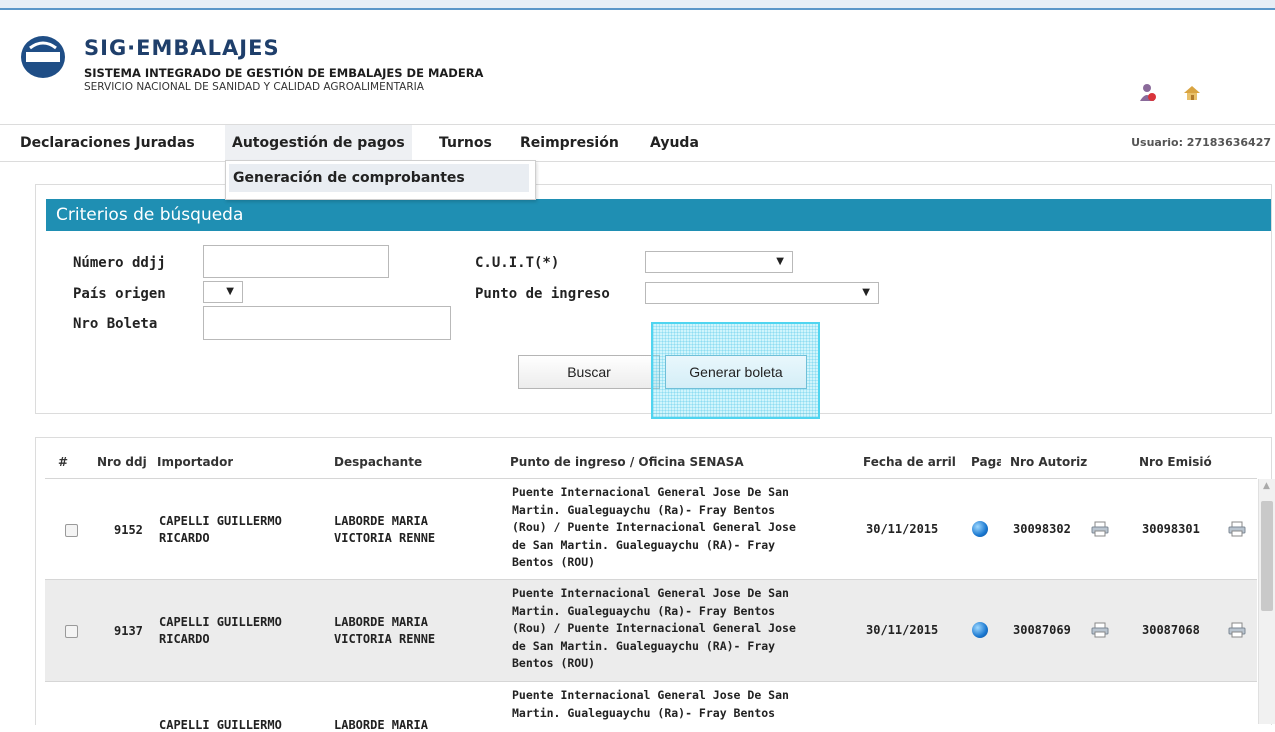 The width and height of the screenshot is (1275, 732). Describe the element at coordinates (125, 462) in the screenshot. I see `col-header-nro-ddjj: Nro ddj` at that location.